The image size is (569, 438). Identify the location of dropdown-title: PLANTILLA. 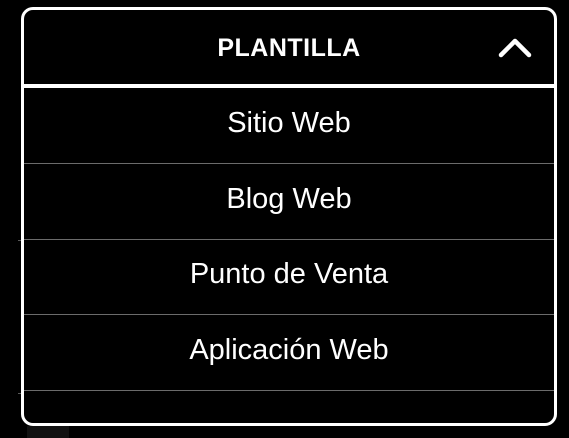
(289, 47).